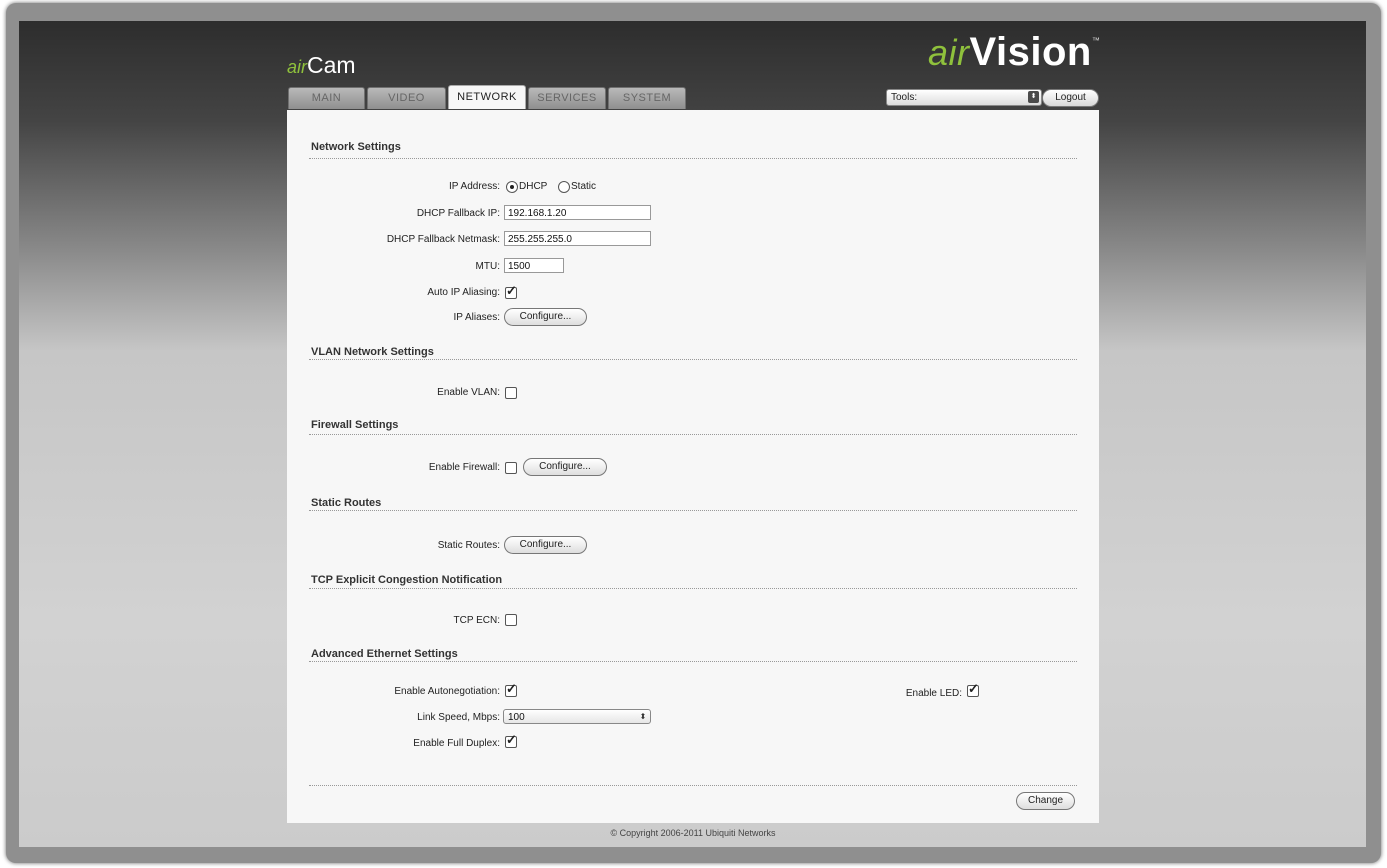 Image resolution: width=1387 pixels, height=868 pixels. Describe the element at coordinates (511, 689) in the screenshot. I see `autonegotiation-checkbox` at that location.